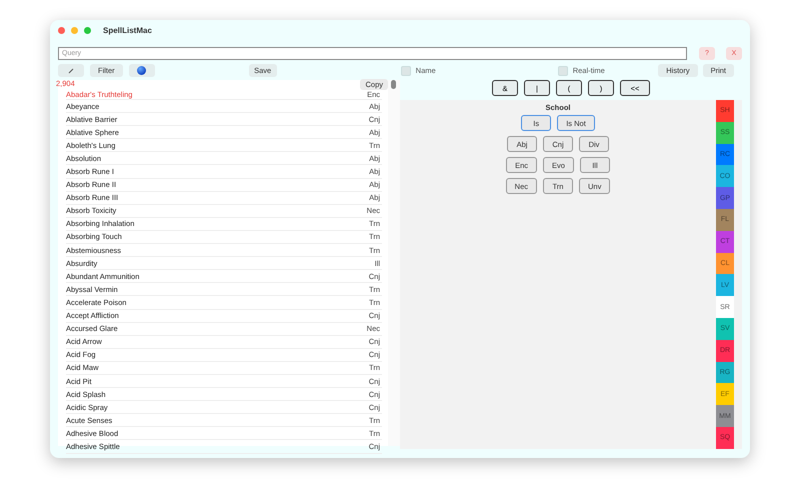  I want to click on pencil-icon, so click(71, 71).